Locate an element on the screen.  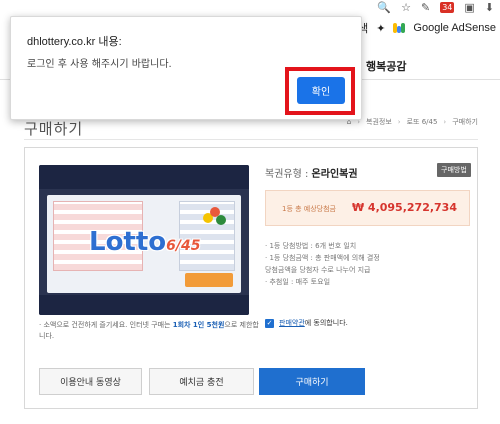
terms-consent: ✓ 판매약관에 동의합니다. is located at coordinates (306, 323).